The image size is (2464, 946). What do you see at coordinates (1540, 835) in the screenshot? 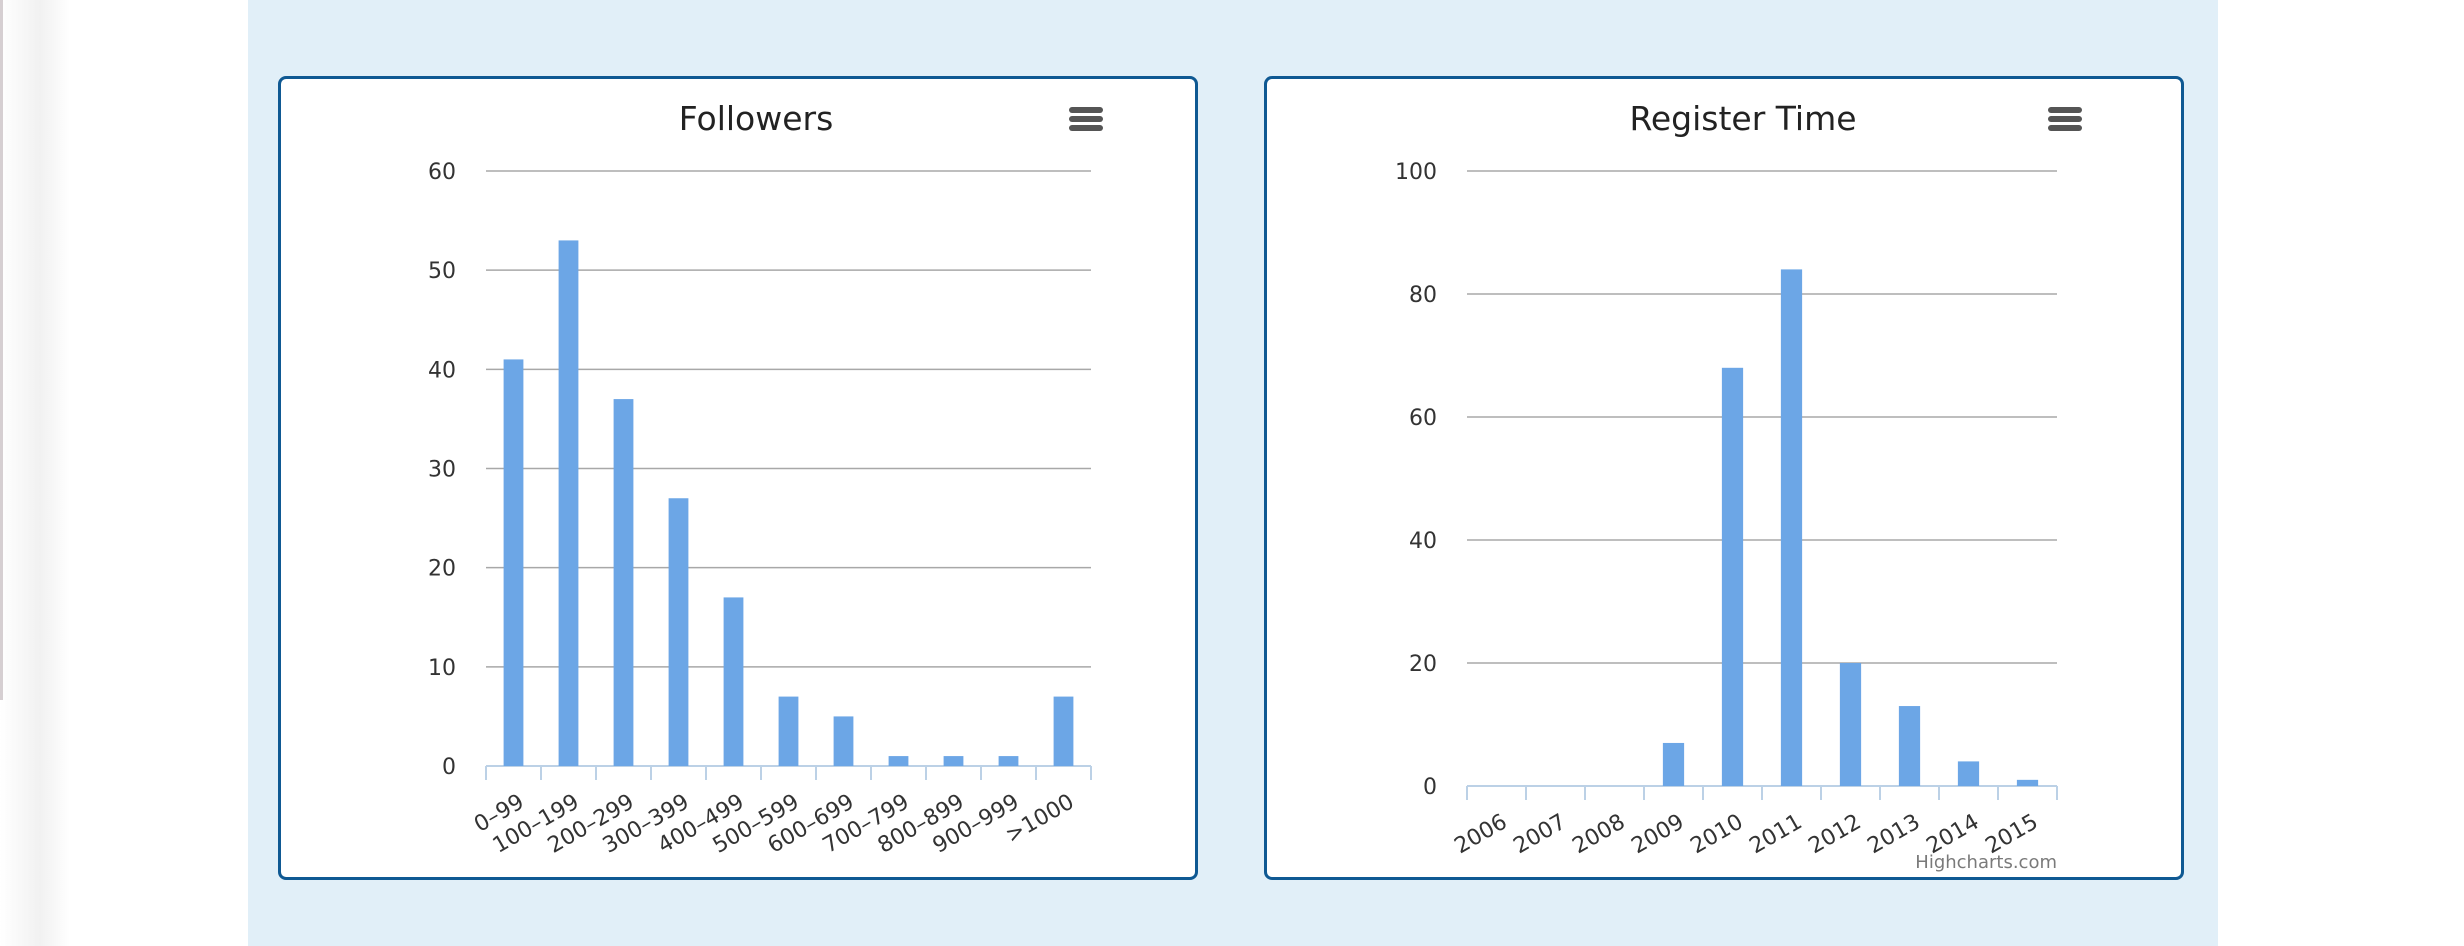
I see `x-tick-label: 2007` at bounding box center [1540, 835].